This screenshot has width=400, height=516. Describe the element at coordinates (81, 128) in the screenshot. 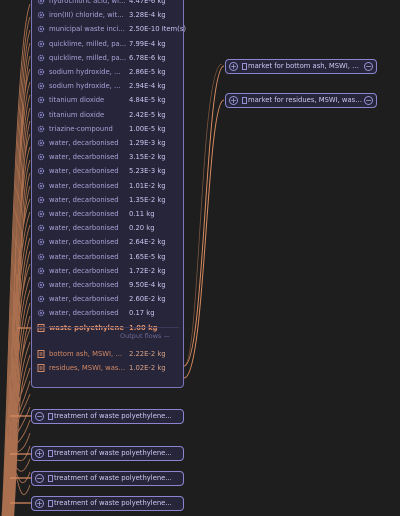

I see `flow-name: triazine-compound` at that location.